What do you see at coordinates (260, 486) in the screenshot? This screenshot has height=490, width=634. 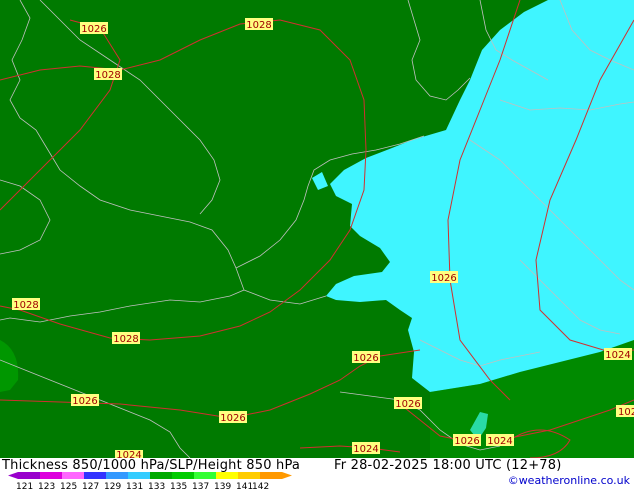 I see `legend-tick-label: 142` at bounding box center [260, 486].